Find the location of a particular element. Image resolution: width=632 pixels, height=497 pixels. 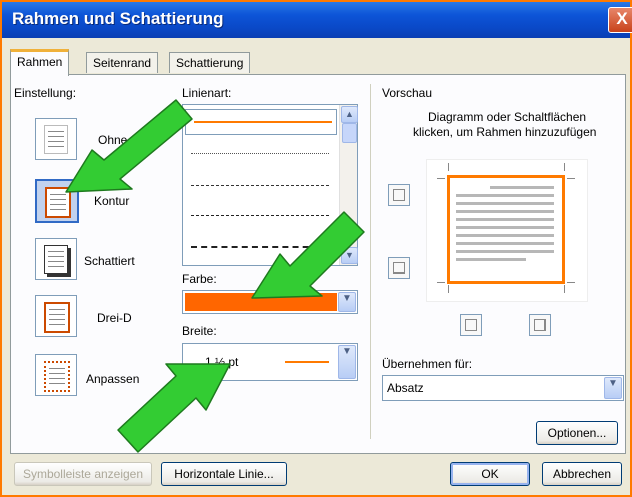

tab-schattierung: Schattierung is located at coordinates (210, 62).